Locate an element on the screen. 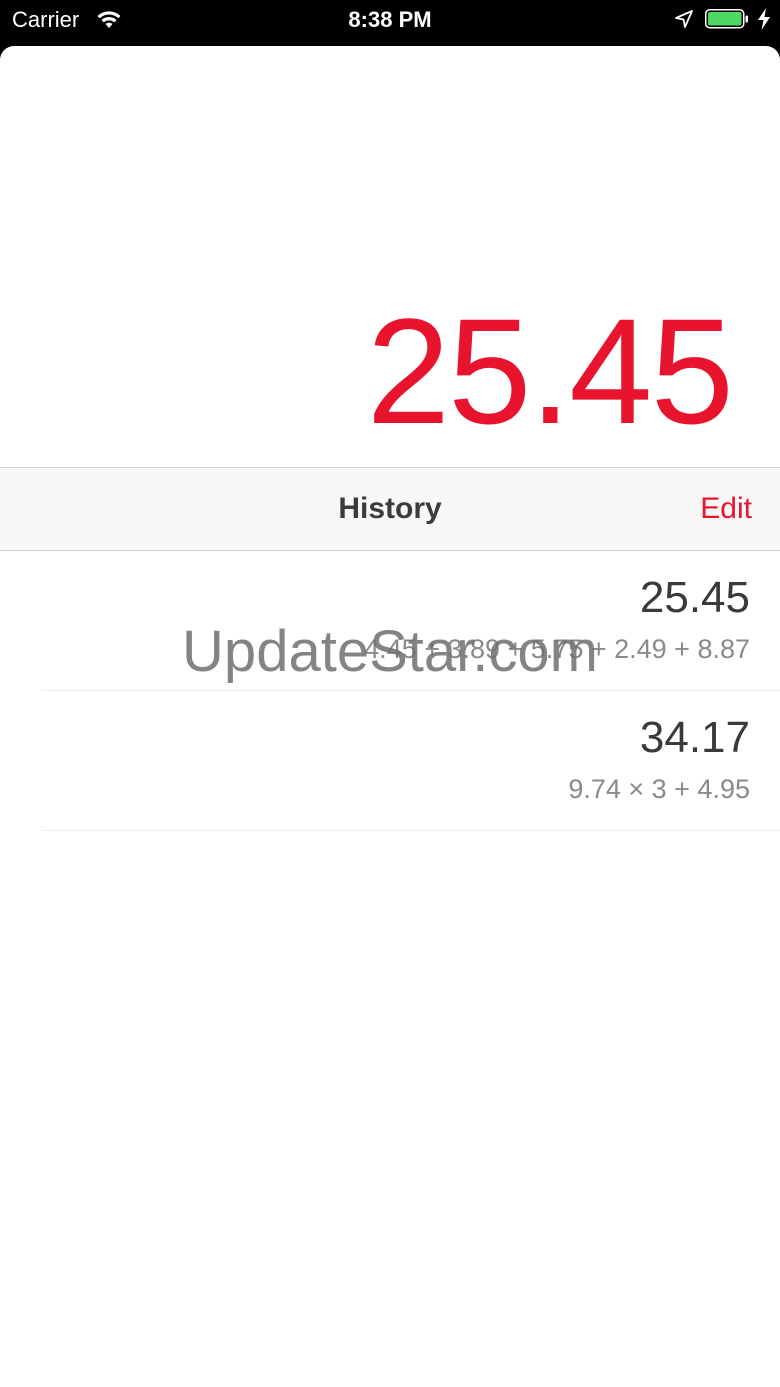 Image resolution: width=780 pixels, height=1387 pixels. history-expression: 9.74 × 3 + 4.95 is located at coordinates (659, 789).